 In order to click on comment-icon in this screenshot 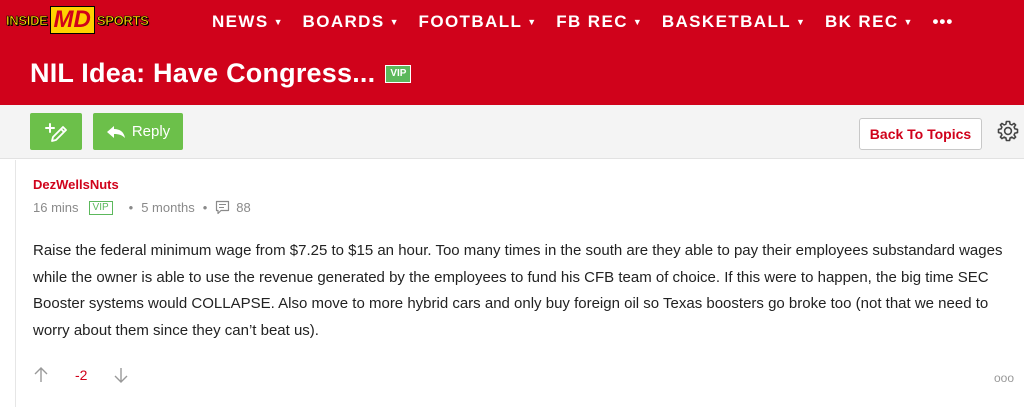, I will do `click(223, 207)`.